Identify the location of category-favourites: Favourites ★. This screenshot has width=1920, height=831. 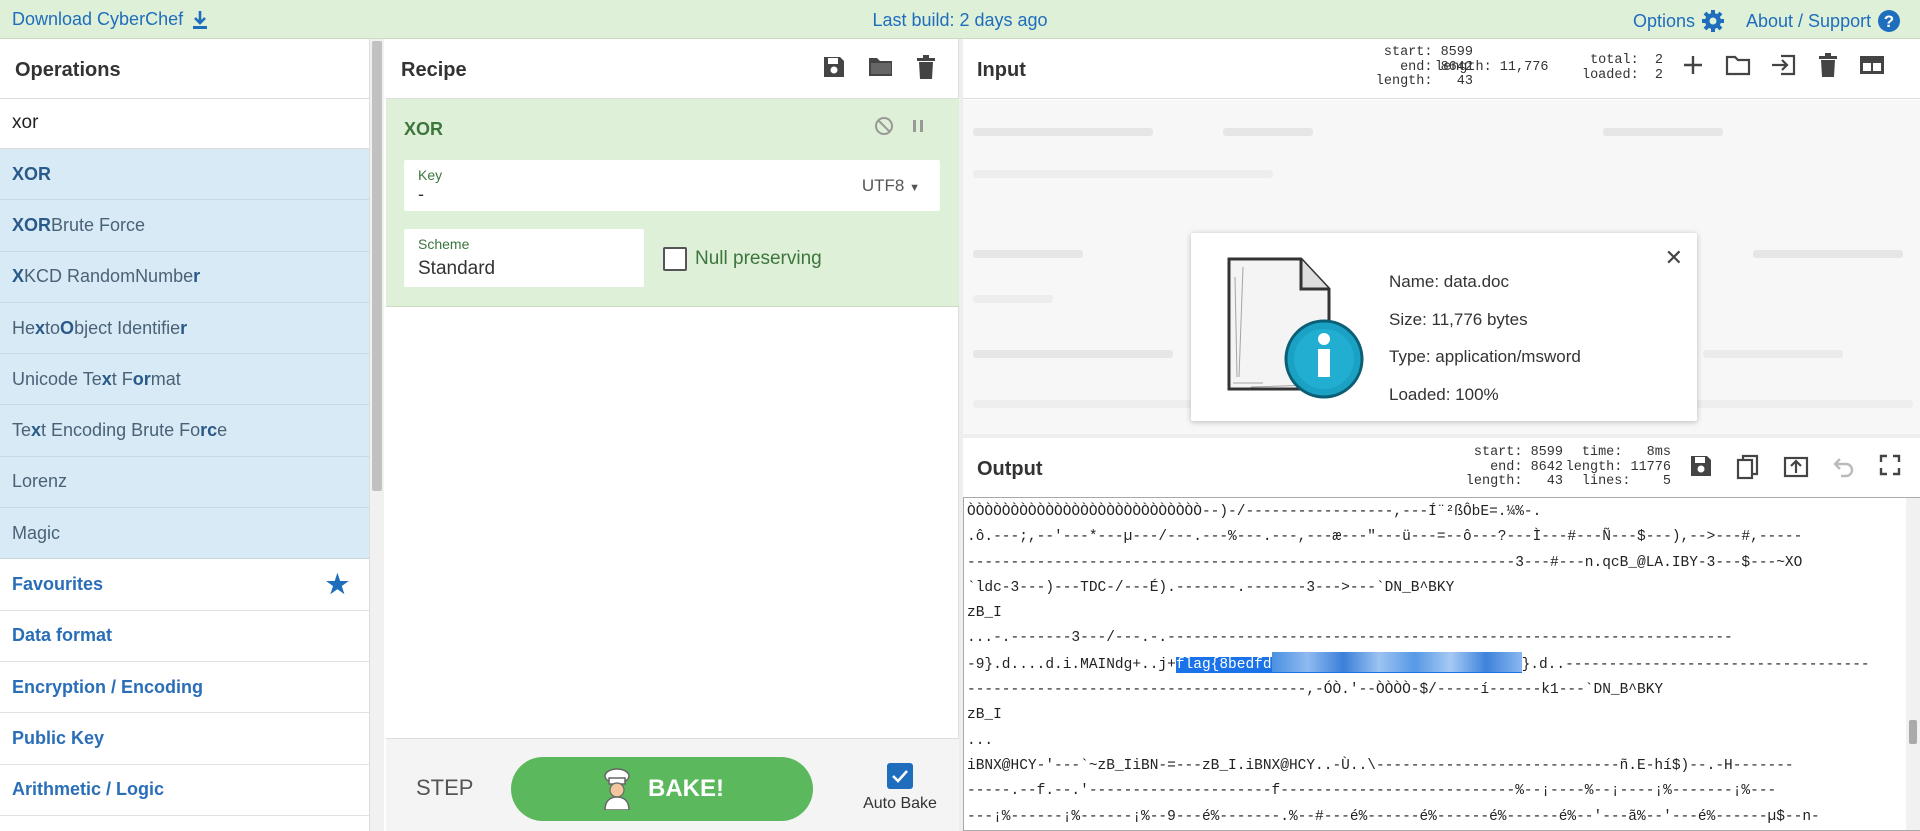
(184, 585).